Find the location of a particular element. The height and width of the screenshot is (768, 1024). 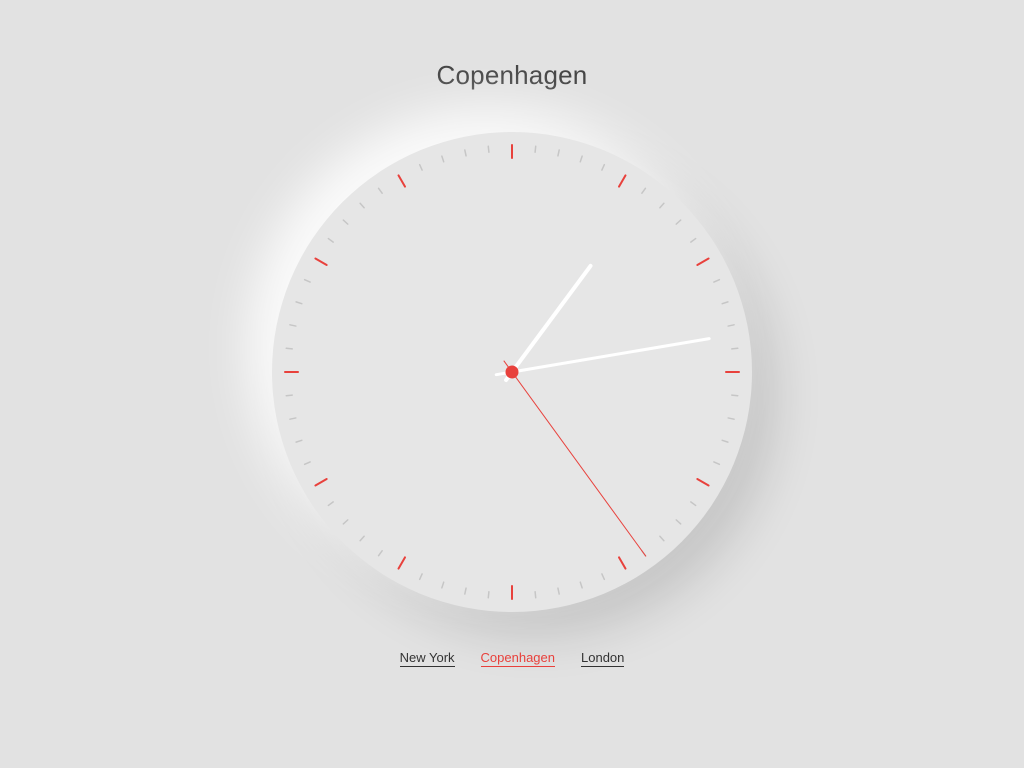

nav-link-new-york: New York is located at coordinates (427, 658).